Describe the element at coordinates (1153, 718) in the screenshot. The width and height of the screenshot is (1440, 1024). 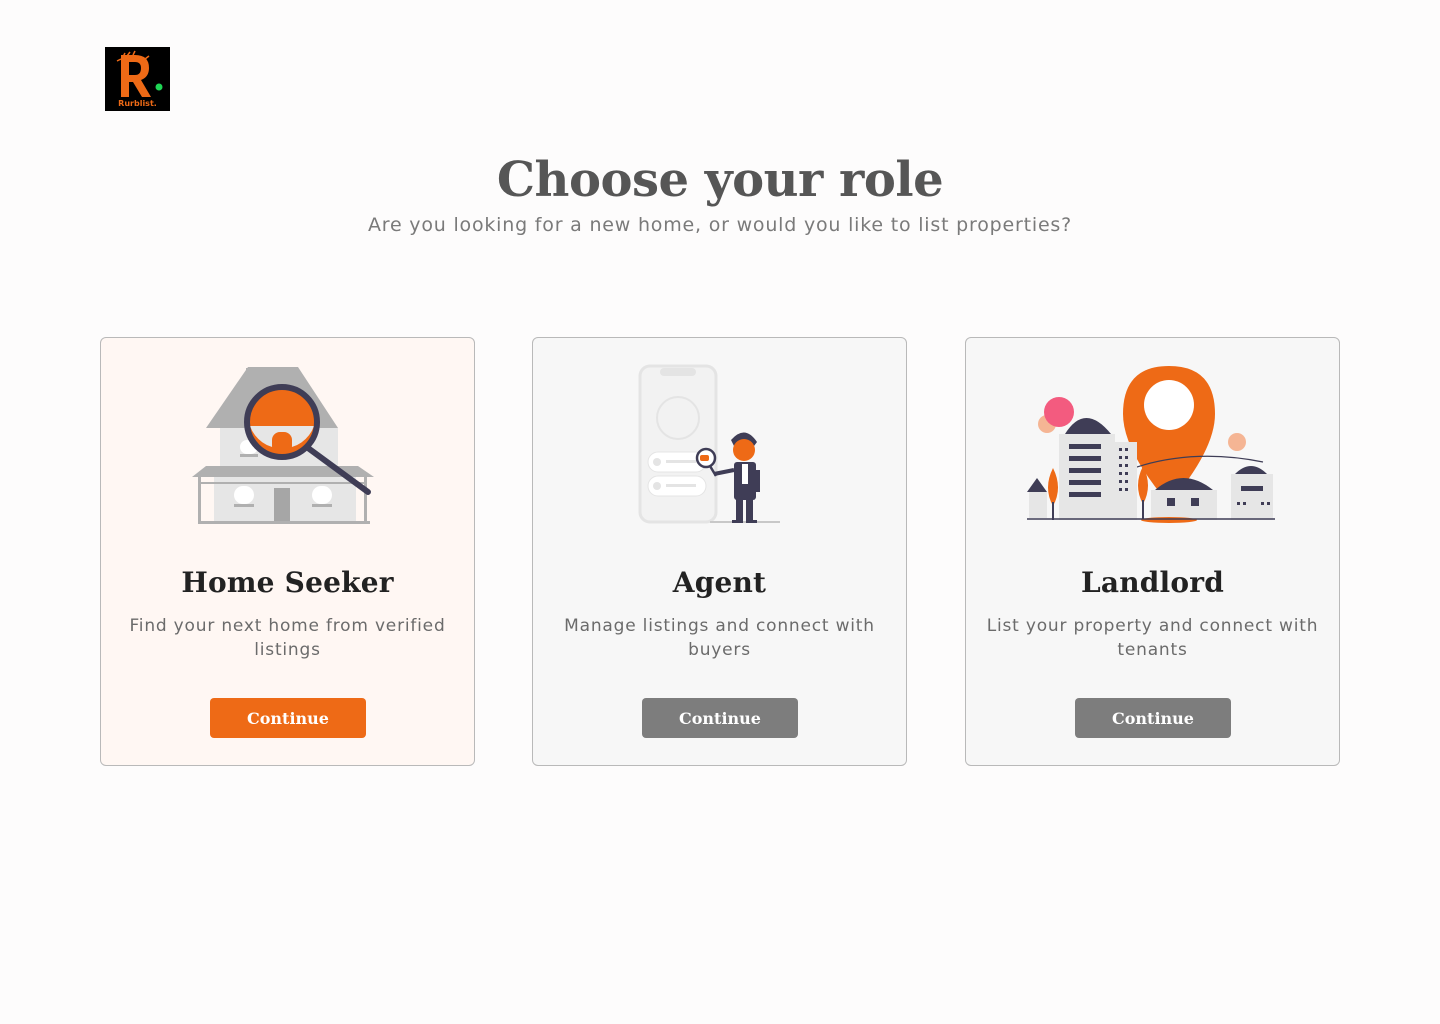
I see `continue-button-landlord: Continue` at that location.